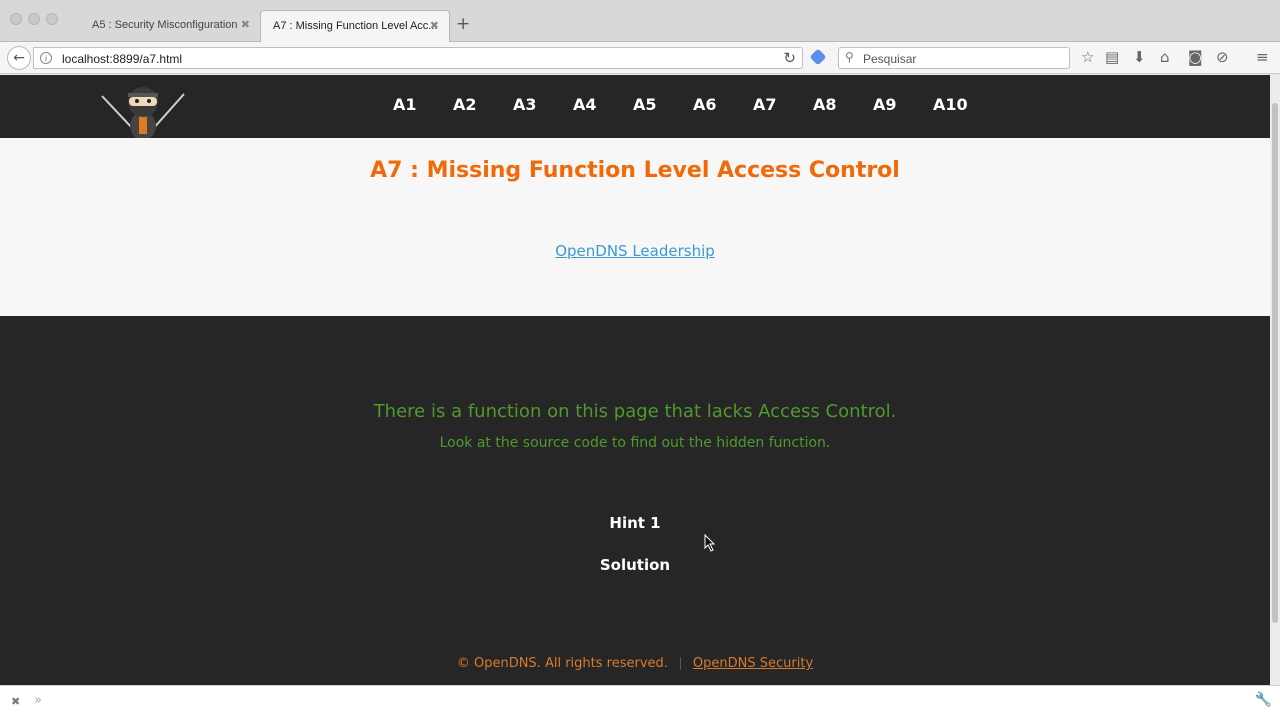 The height and width of the screenshot is (720, 1280). Describe the element at coordinates (1165, 57) in the screenshot. I see `home-icon: ⌂` at that location.